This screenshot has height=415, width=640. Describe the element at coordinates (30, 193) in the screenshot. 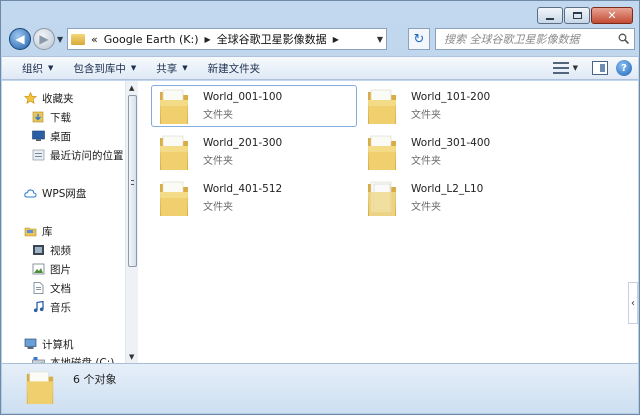

I see `cloud-icon` at that location.